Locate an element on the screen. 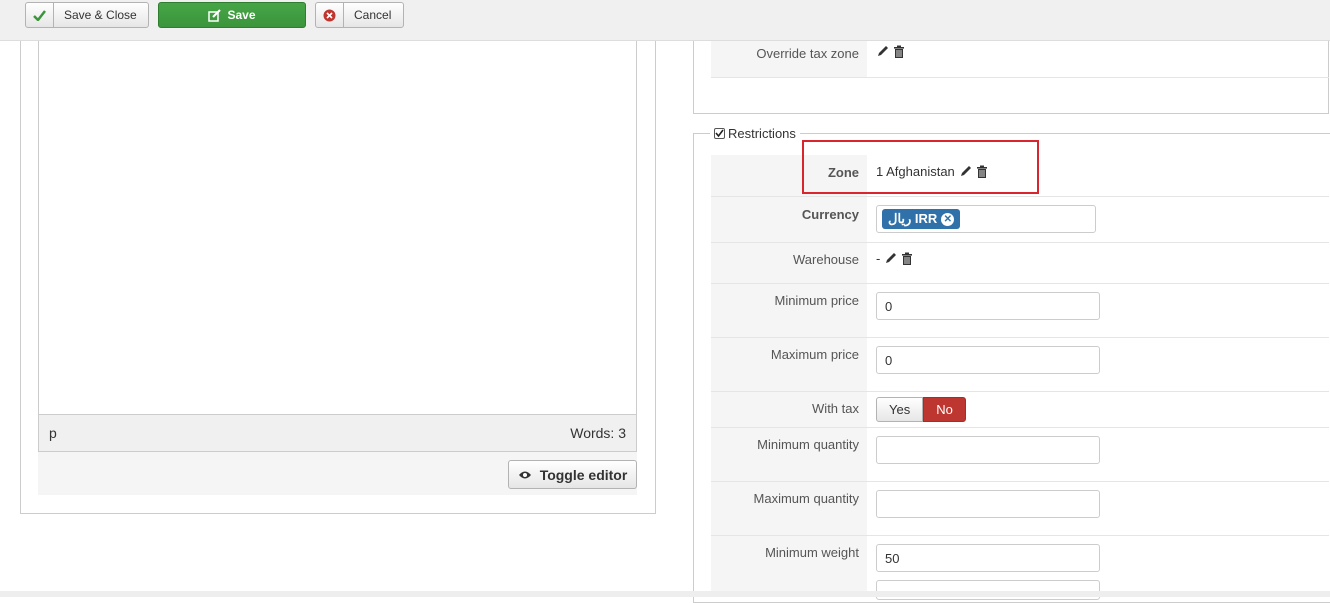 The width and height of the screenshot is (1330, 603). currency-tag-label: ریال IRR is located at coordinates (913, 218).